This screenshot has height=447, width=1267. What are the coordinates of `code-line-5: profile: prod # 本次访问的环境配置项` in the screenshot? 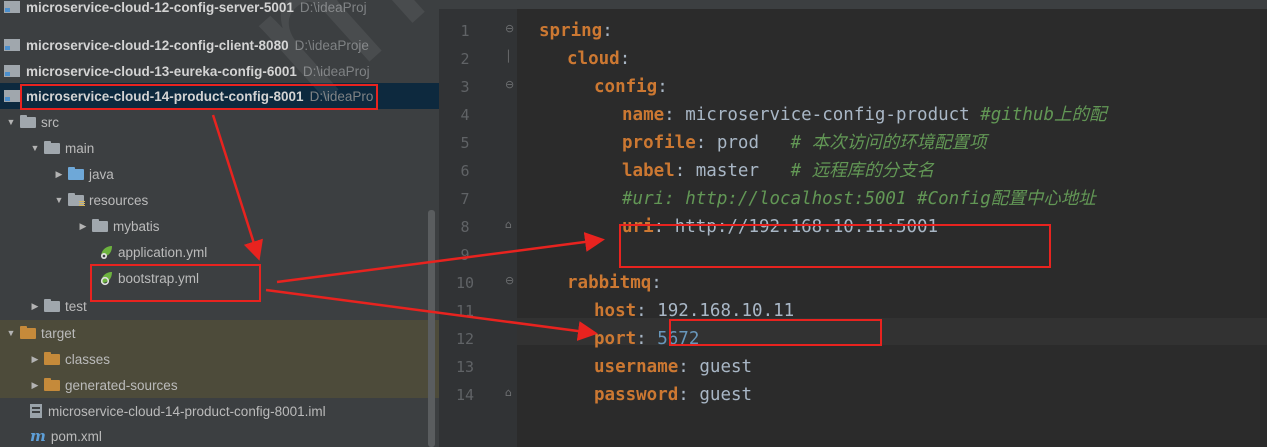 It's located at (804, 143).